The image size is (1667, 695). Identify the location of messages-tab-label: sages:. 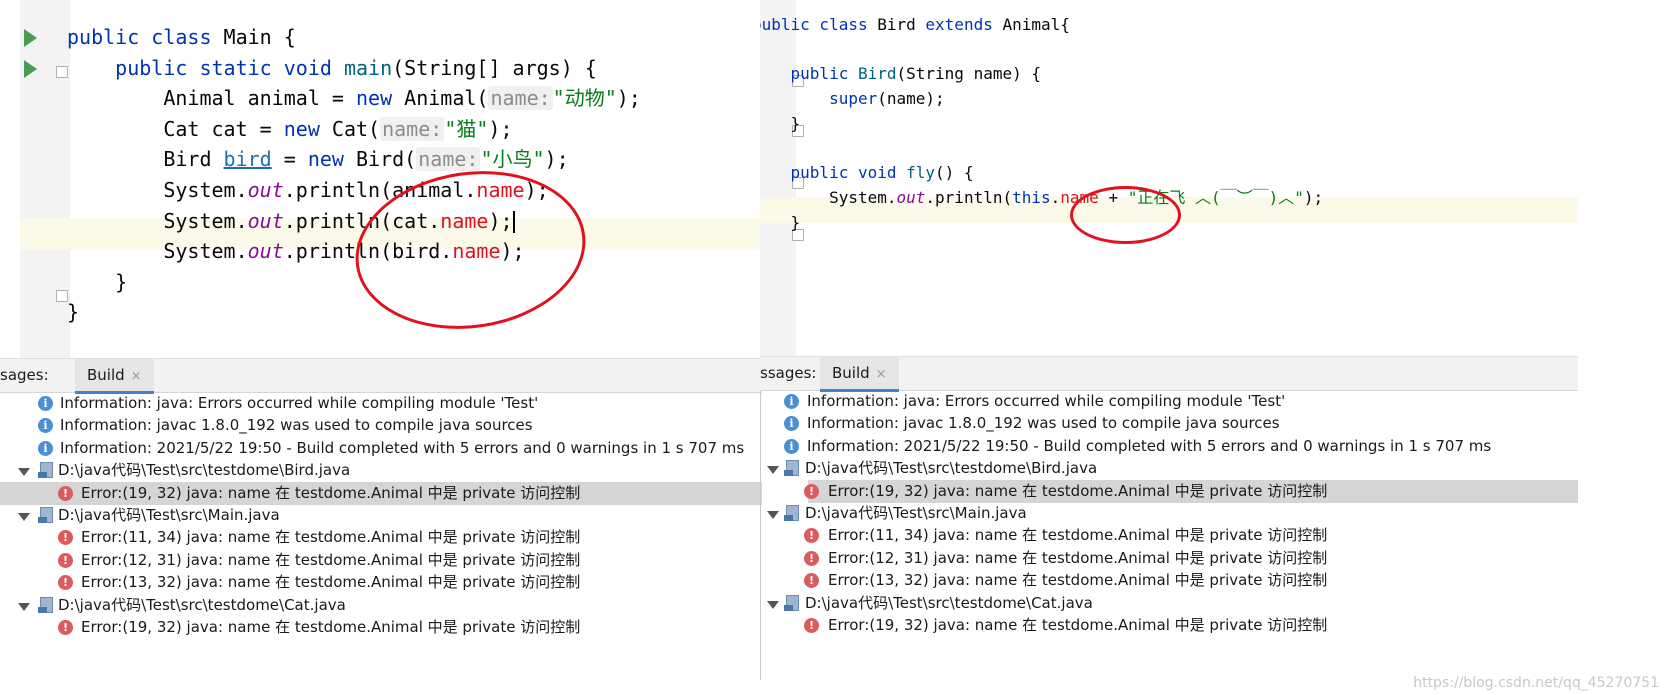
(24, 375).